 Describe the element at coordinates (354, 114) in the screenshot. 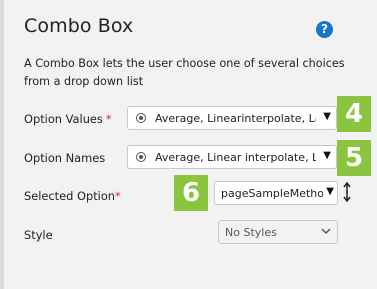

I see `callout-badge-4: 4` at that location.